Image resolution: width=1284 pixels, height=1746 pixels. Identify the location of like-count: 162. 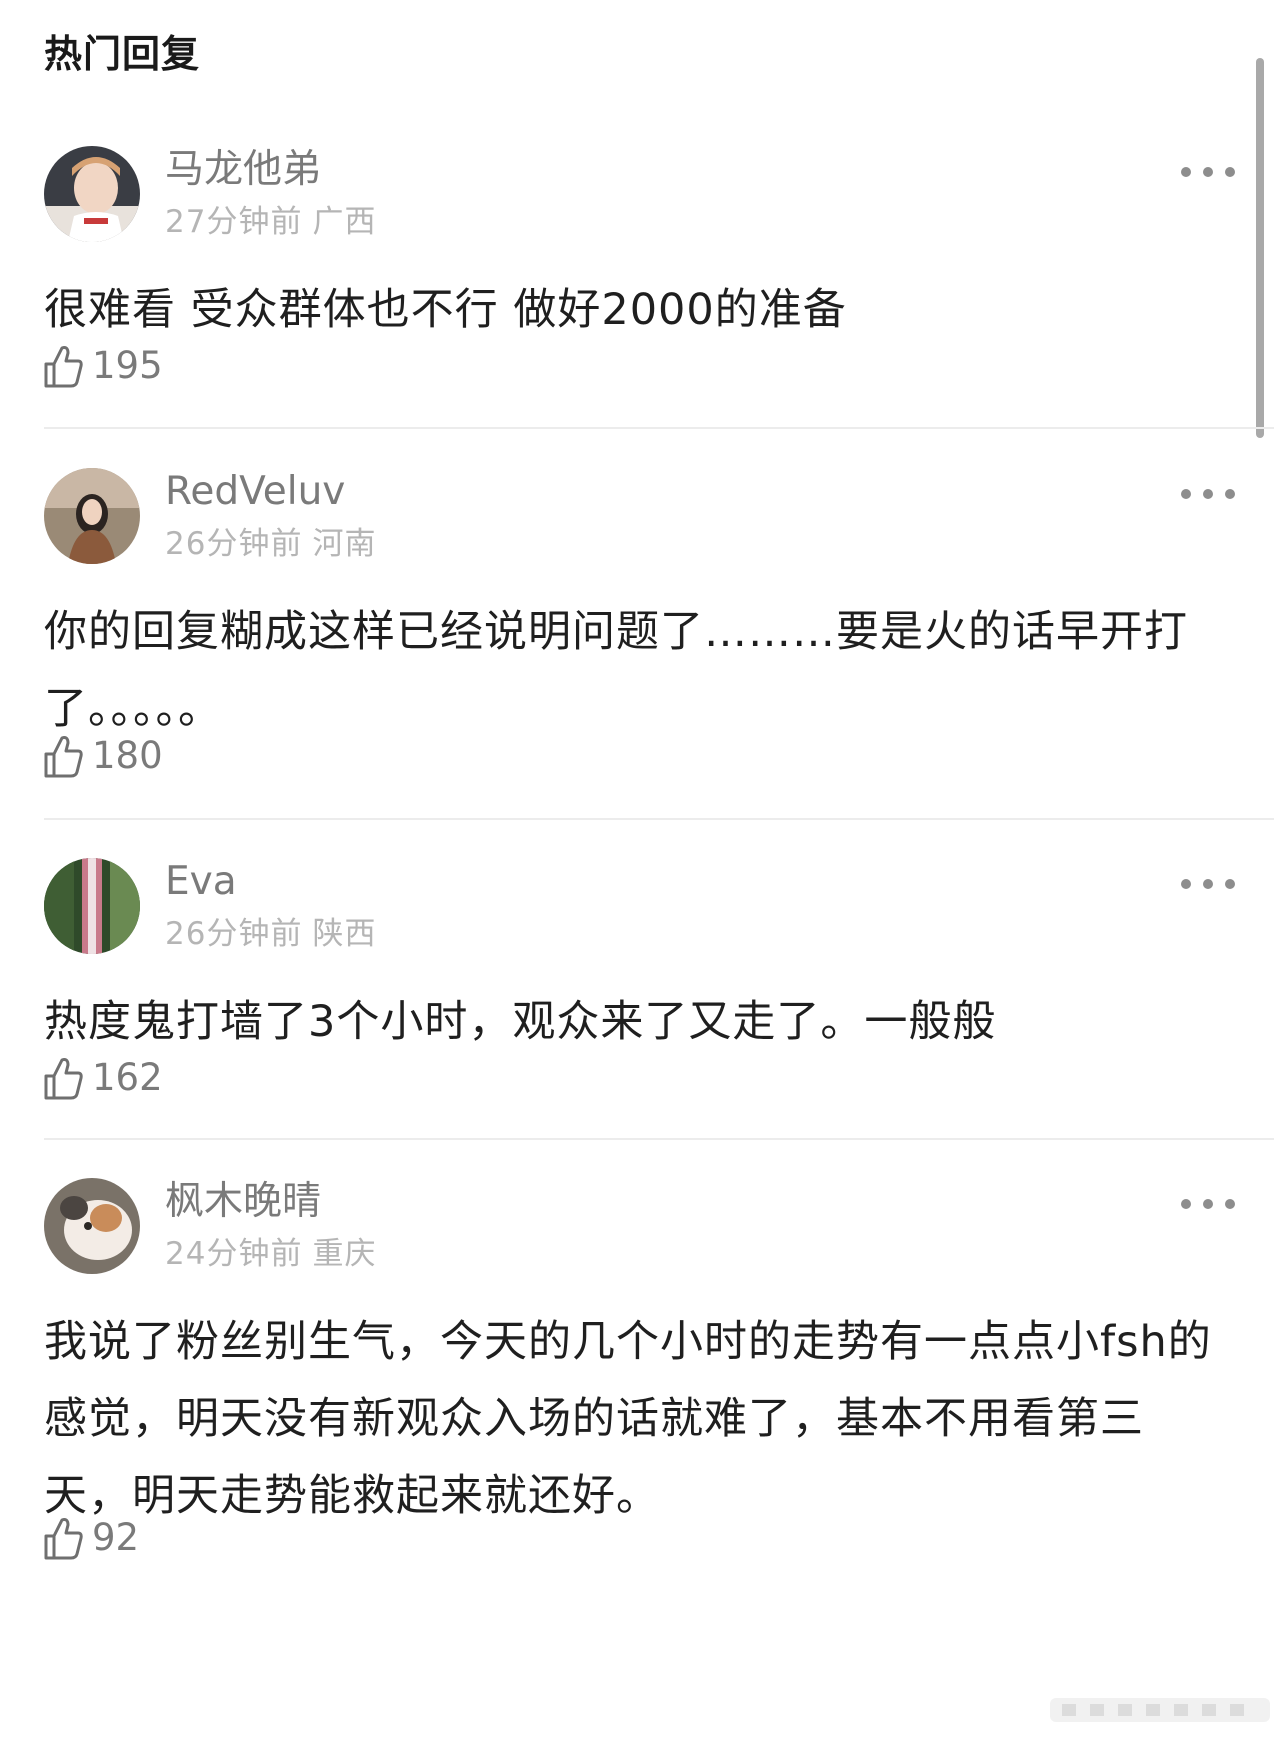
(127, 1077).